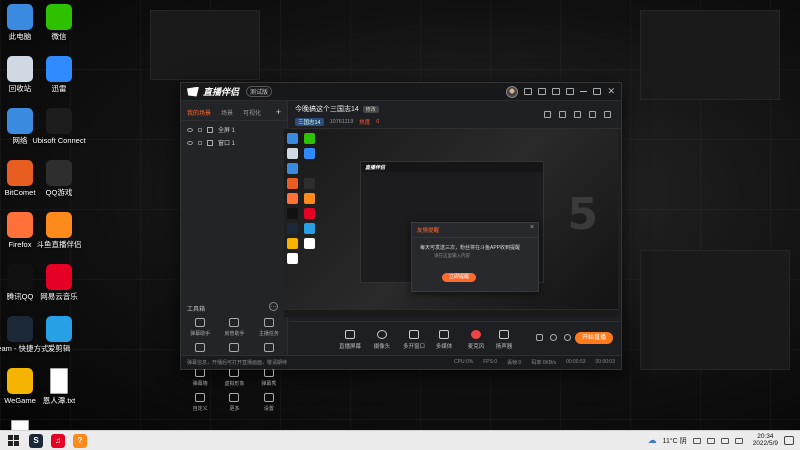  I want to click on mail-icon, so click(542, 91).